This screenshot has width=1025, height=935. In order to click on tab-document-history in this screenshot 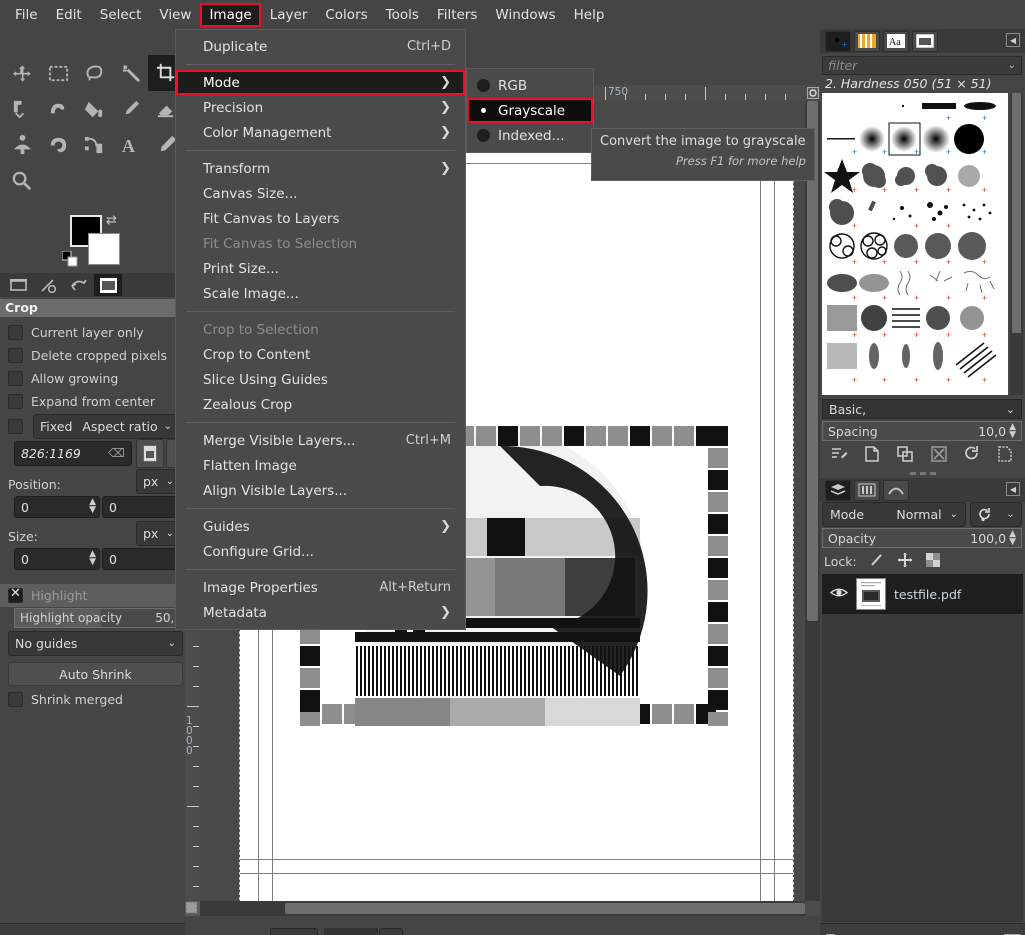, I will do `click(925, 41)`.